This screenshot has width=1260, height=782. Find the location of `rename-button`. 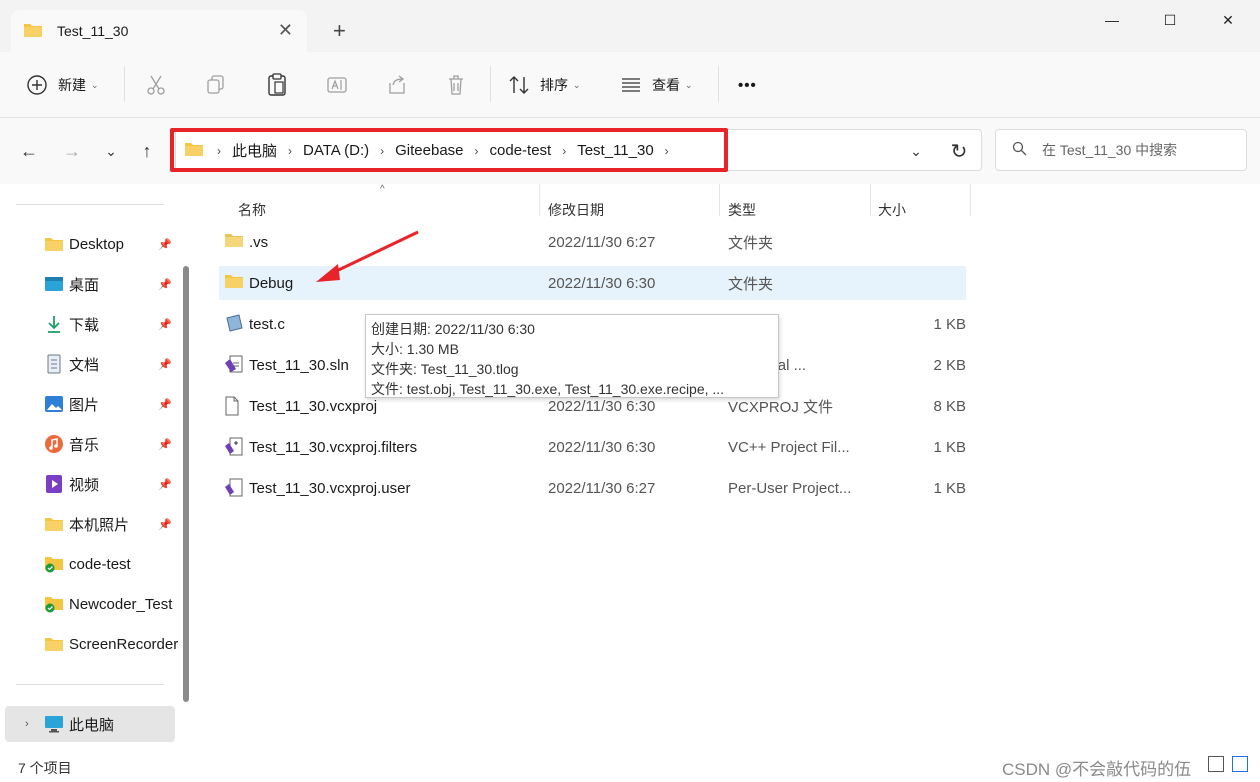

rename-button is located at coordinates (337, 85).